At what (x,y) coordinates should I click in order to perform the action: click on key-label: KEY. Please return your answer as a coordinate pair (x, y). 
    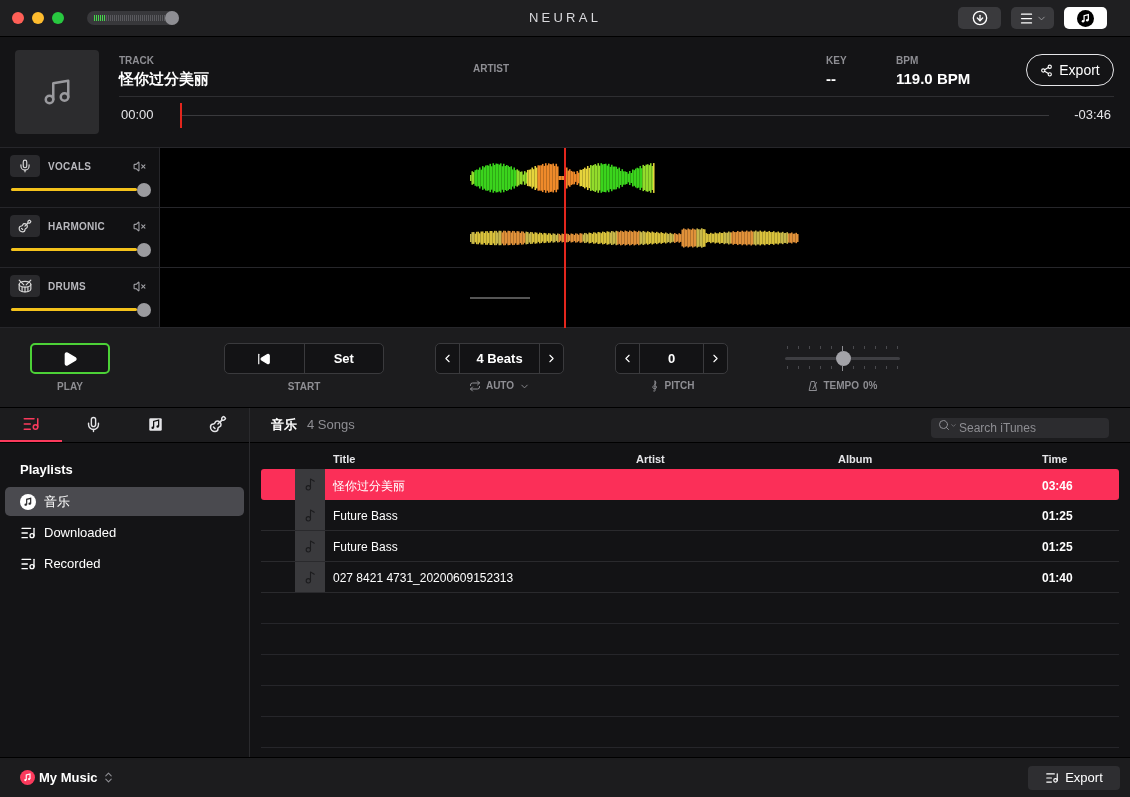
    Looking at the image, I should click on (836, 61).